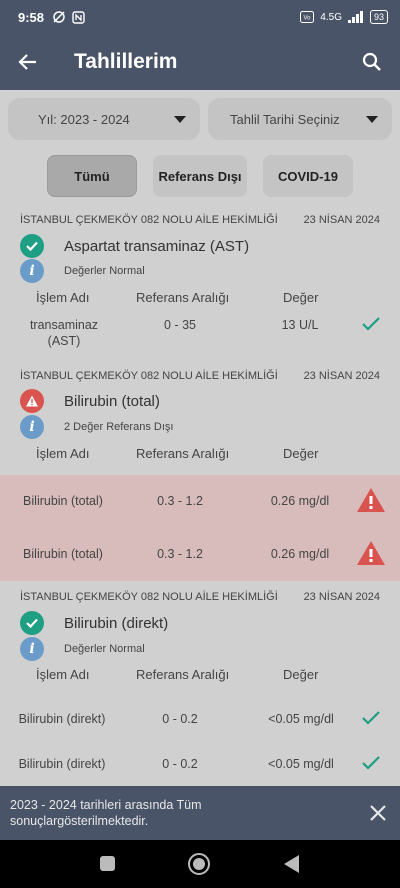 Image resolution: width=400 pixels, height=888 pixels. I want to click on status-time: 9:58, so click(31, 17).